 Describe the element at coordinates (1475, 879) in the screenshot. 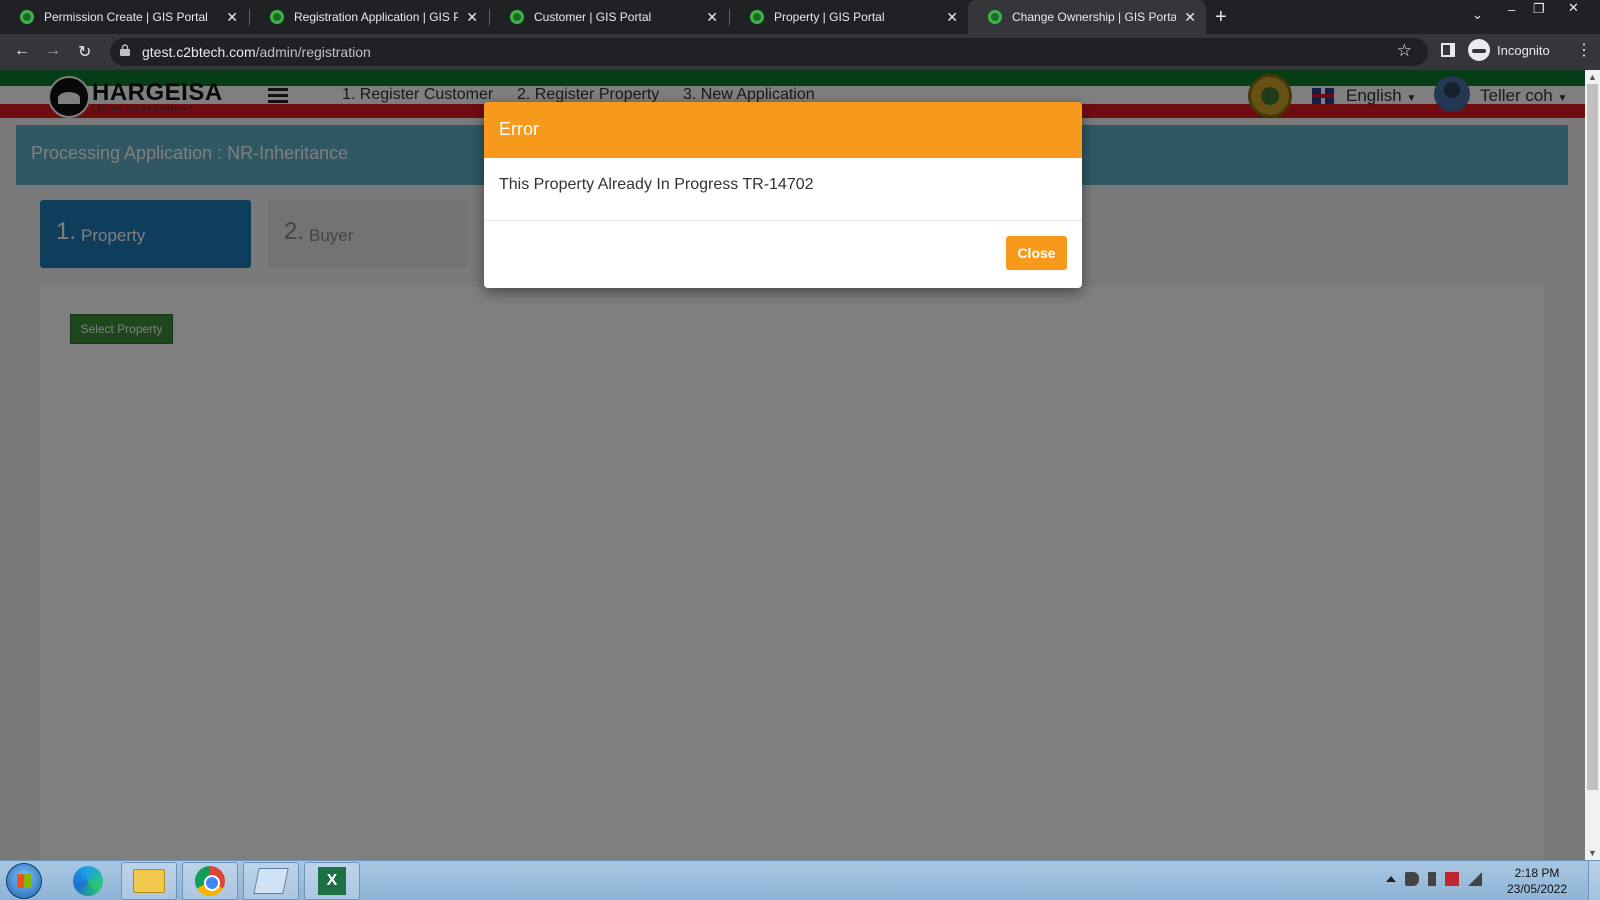

I see `signal-icon` at that location.